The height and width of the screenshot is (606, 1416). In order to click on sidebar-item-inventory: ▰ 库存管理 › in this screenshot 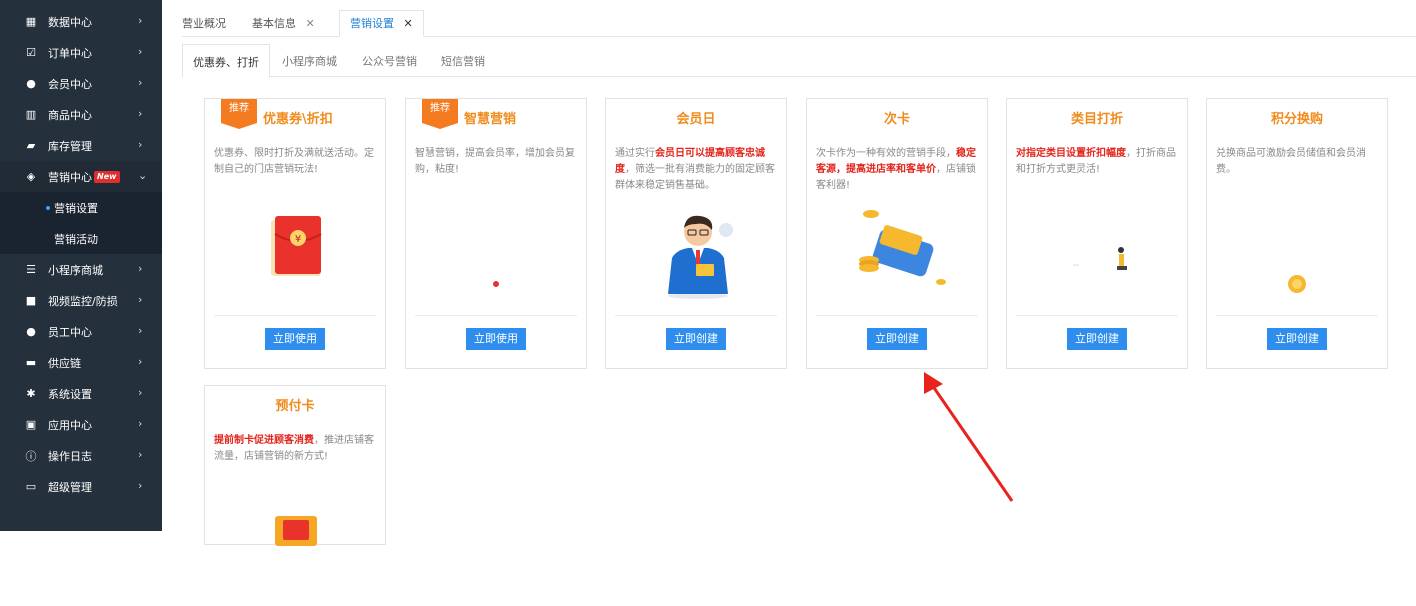, I will do `click(81, 145)`.